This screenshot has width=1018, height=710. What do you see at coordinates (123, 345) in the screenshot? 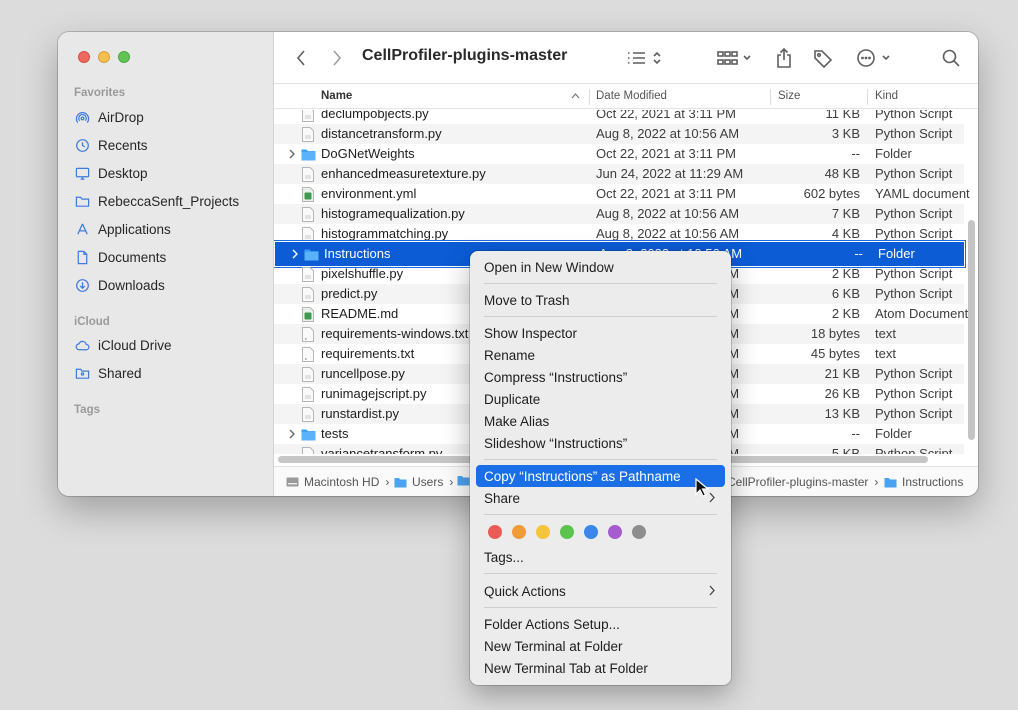
I see `sidebar-item-icloud-drive: iCloud Drive` at bounding box center [123, 345].